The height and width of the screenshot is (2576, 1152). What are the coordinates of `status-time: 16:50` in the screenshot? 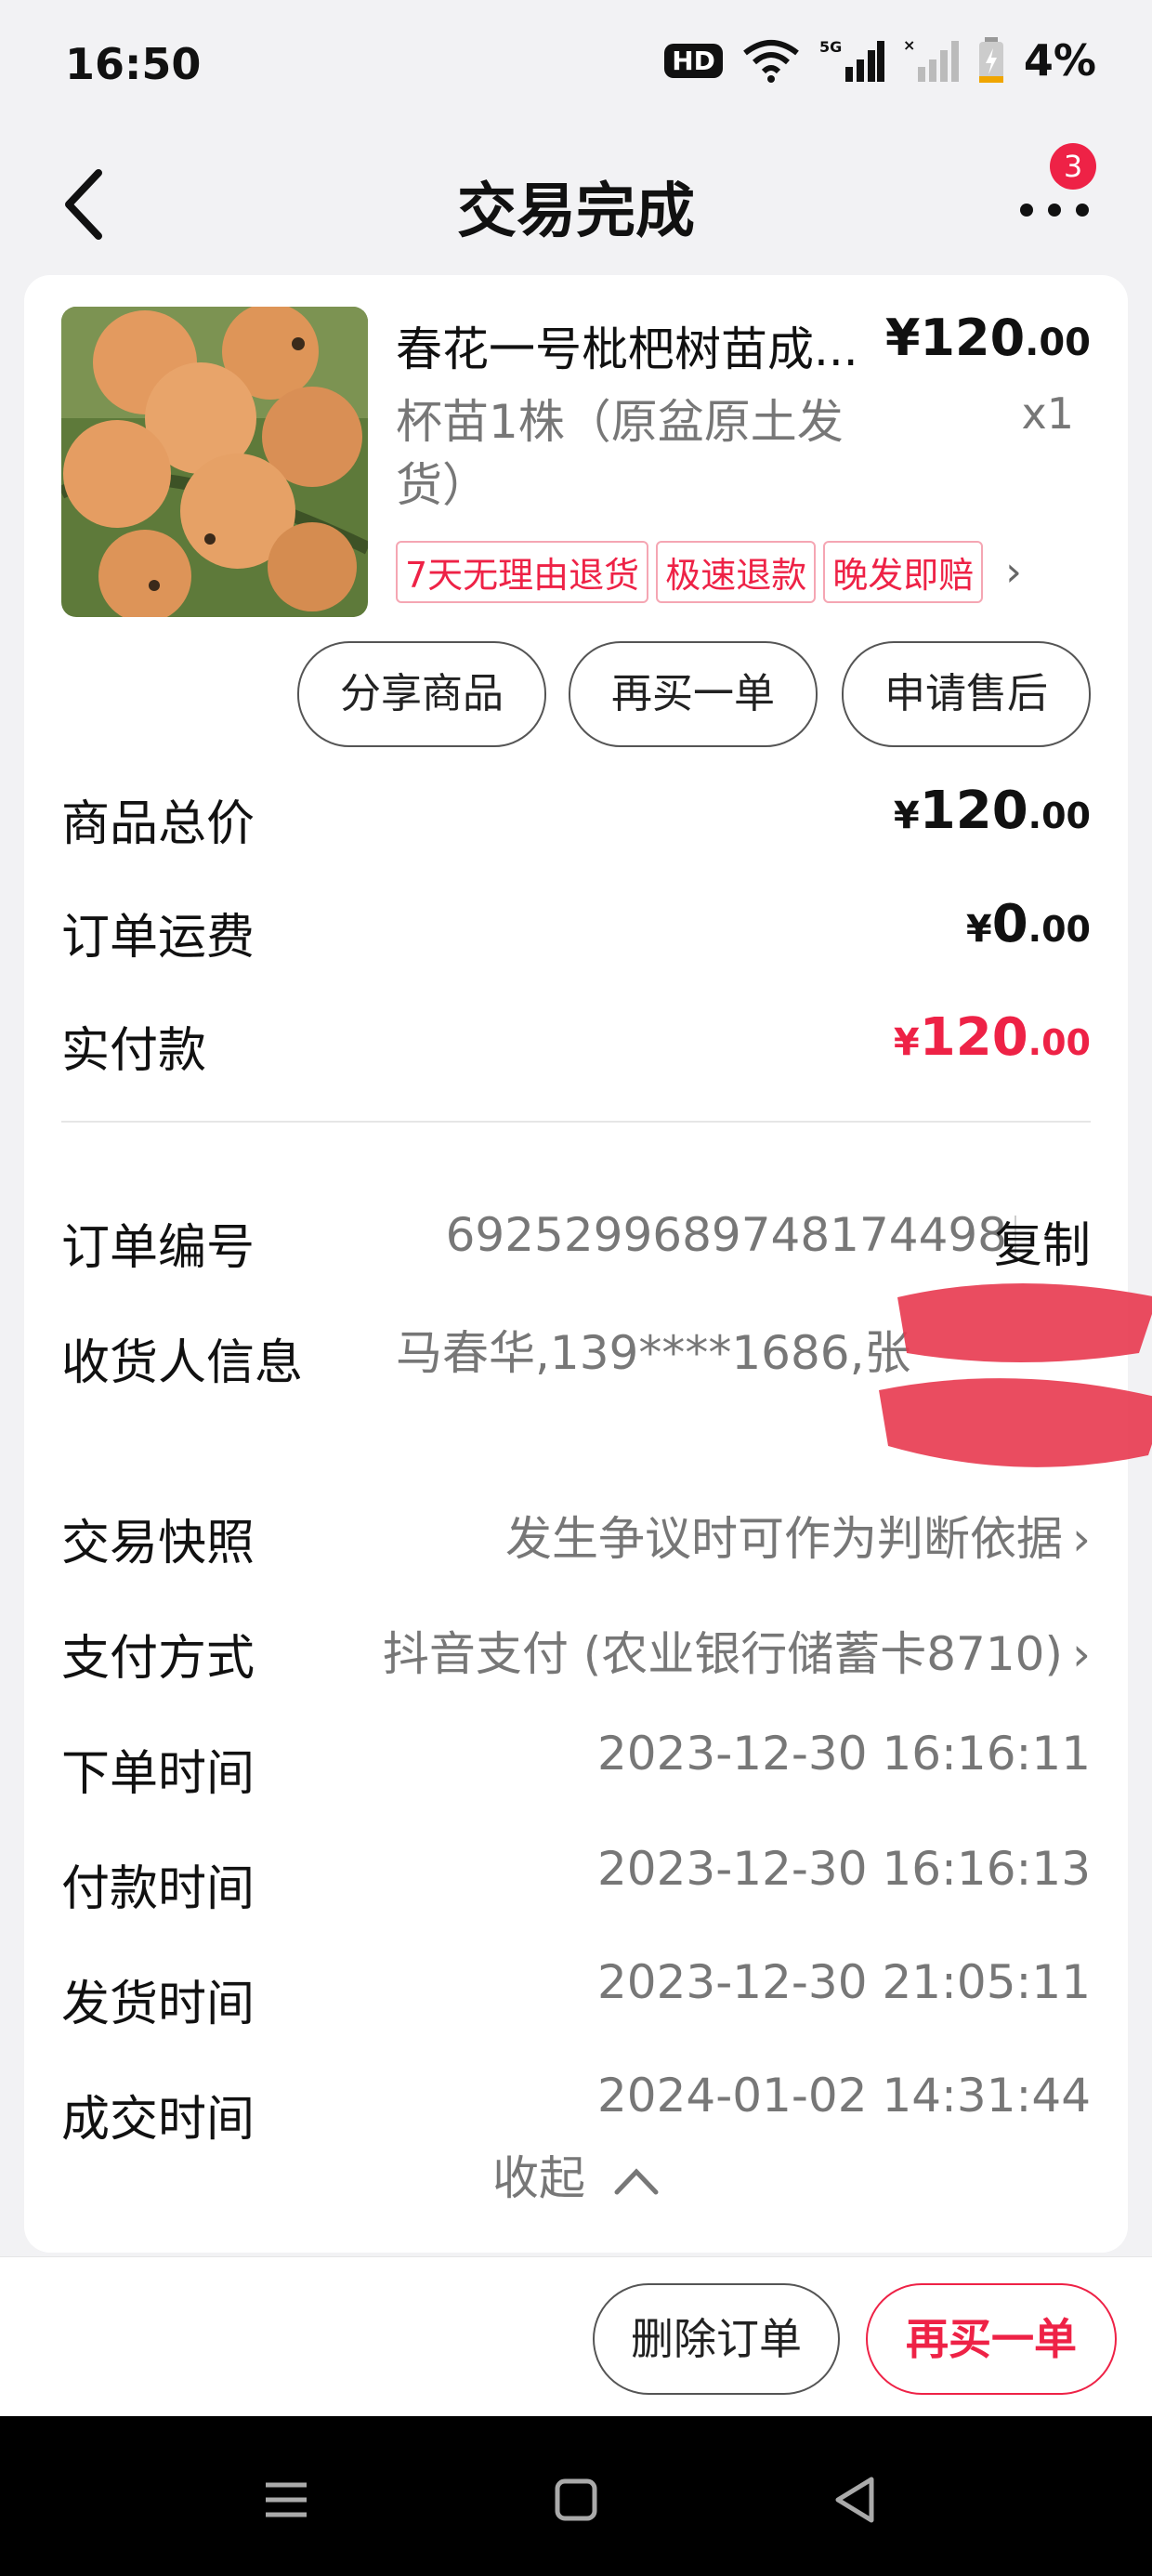 It's located at (133, 64).